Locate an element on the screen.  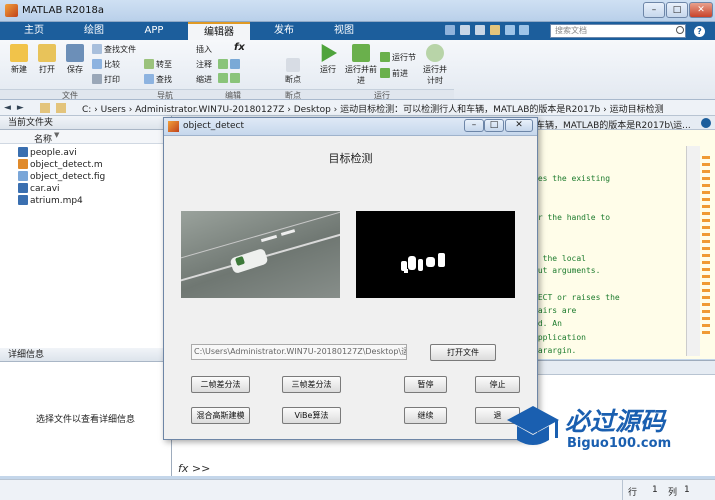
file-item: people.avi is located at coordinates (47, 152).